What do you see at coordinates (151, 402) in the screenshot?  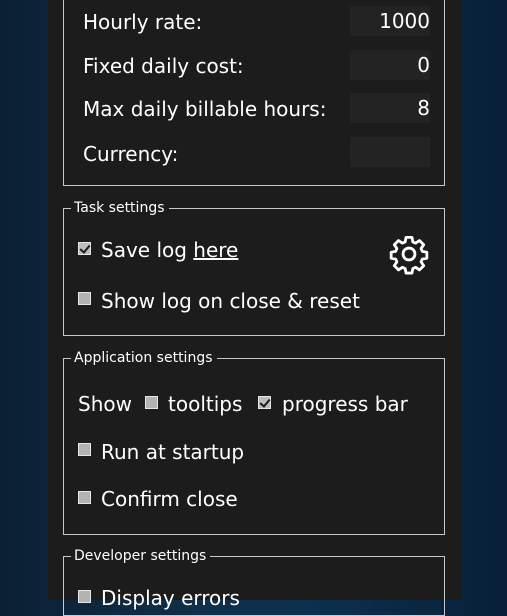 I see `tooltips-checkbox` at bounding box center [151, 402].